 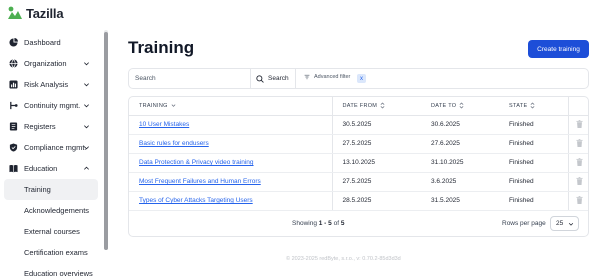 I want to click on advanced-filter-button: Advanced filter, so click(x=327, y=77).